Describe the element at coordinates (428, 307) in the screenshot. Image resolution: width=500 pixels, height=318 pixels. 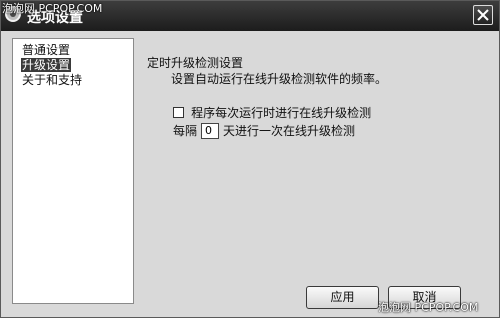
I see `watermark-bottom: 泡泡网 PCPOP.COM` at that location.